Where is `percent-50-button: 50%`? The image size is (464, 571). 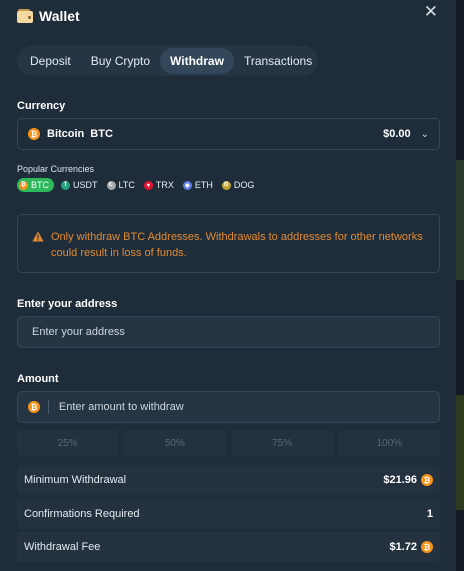
percent-50-button: 50% is located at coordinates (175, 443).